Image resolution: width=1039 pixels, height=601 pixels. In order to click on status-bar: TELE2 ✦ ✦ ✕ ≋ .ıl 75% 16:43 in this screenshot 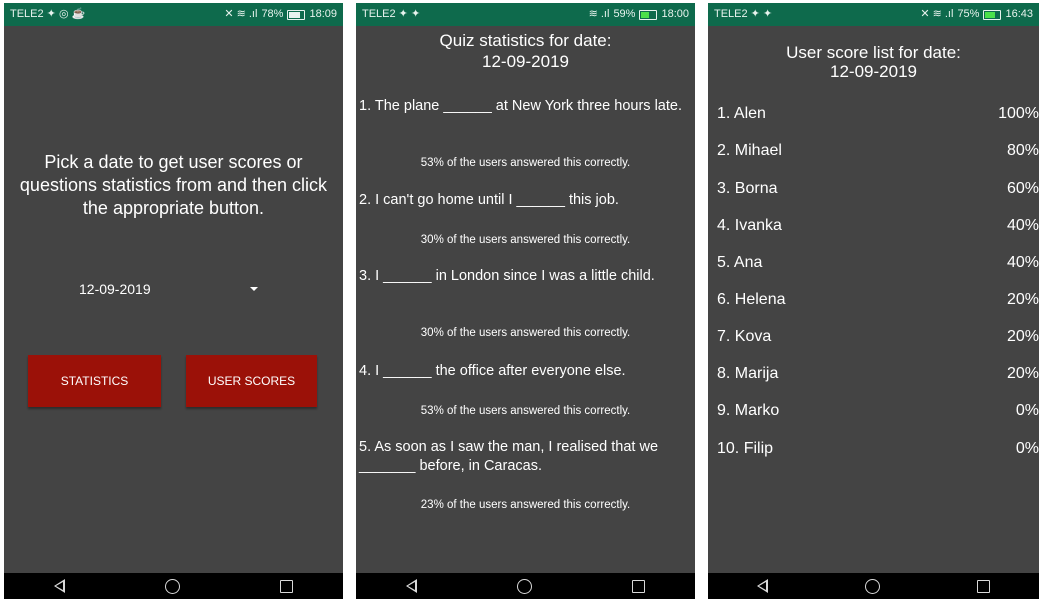, I will do `click(873, 14)`.